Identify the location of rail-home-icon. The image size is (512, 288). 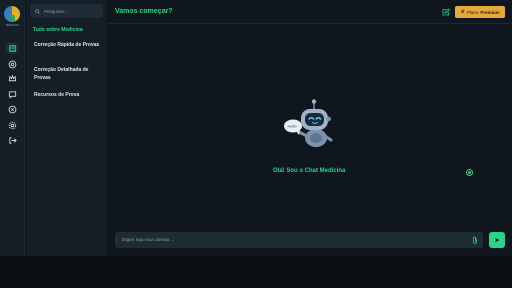
(12, 48).